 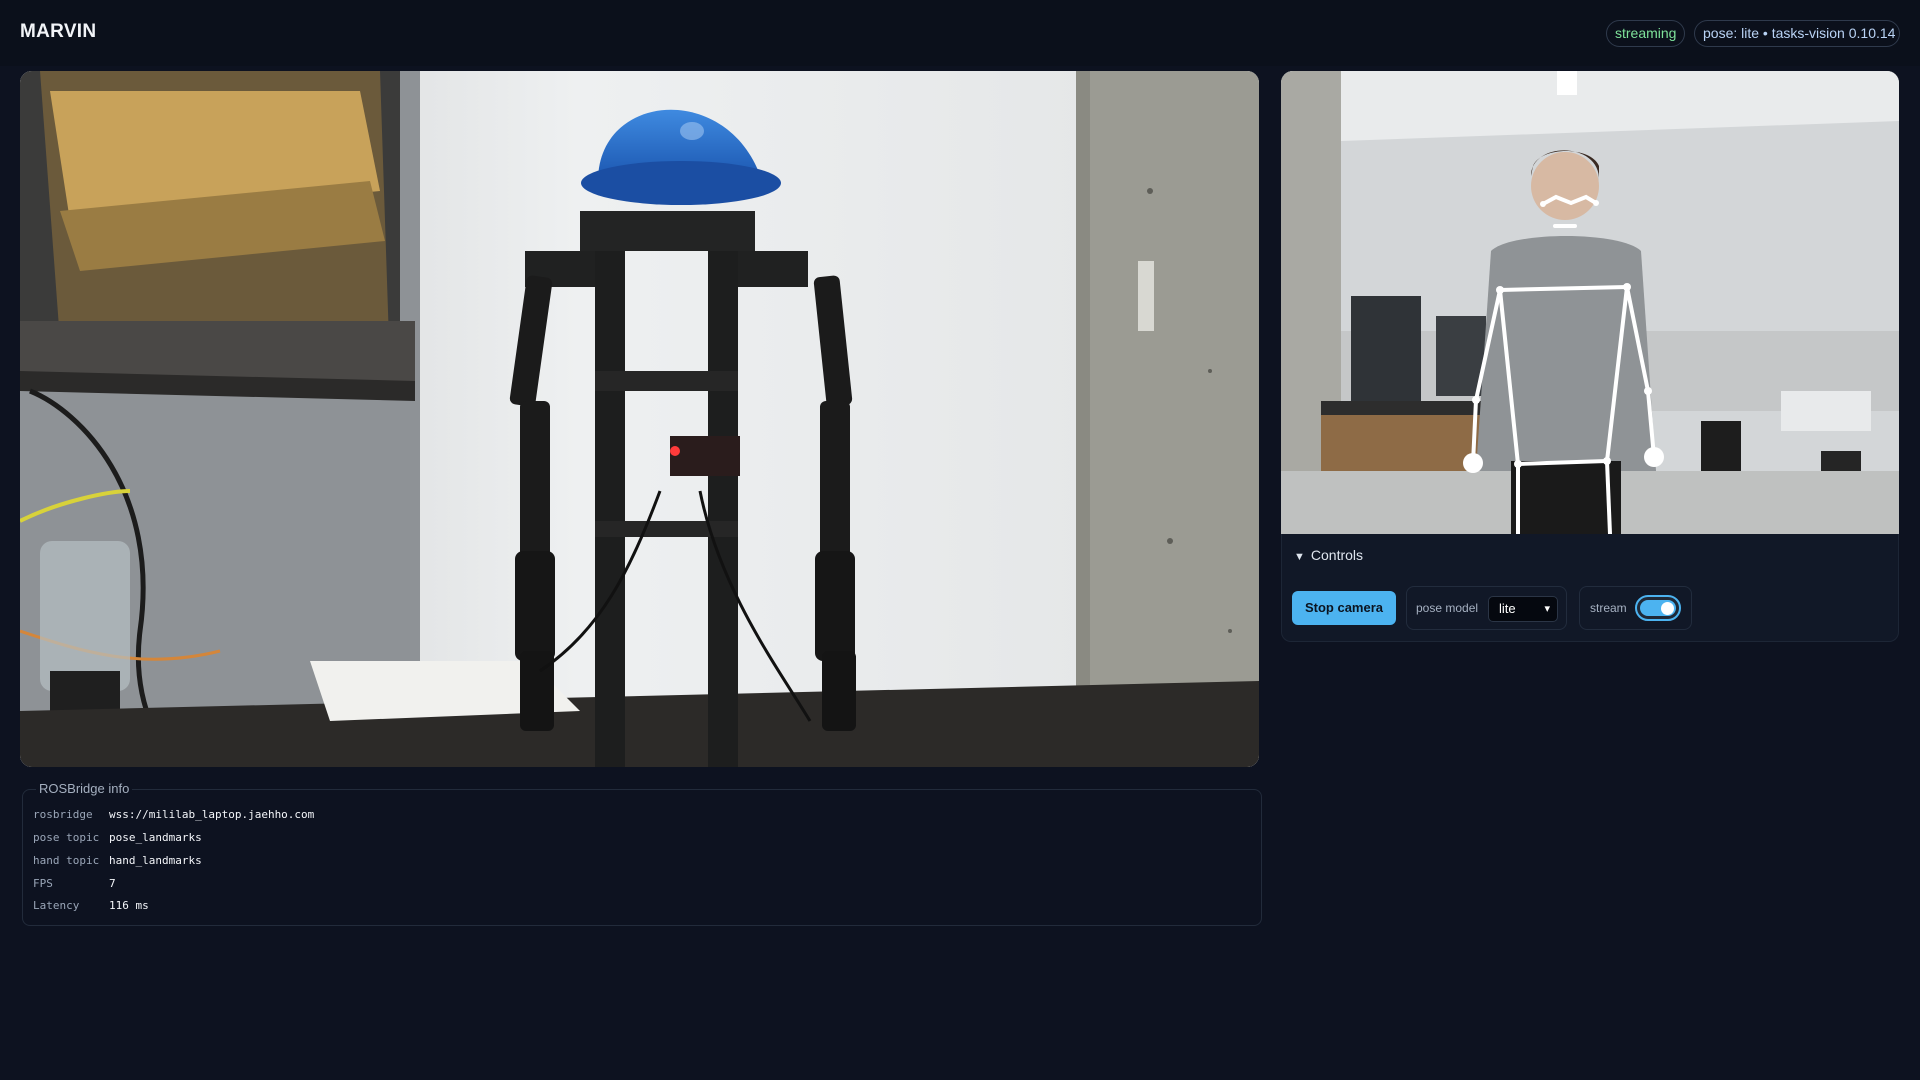 What do you see at coordinates (43, 883) in the screenshot?
I see `ros-key: FPS` at bounding box center [43, 883].